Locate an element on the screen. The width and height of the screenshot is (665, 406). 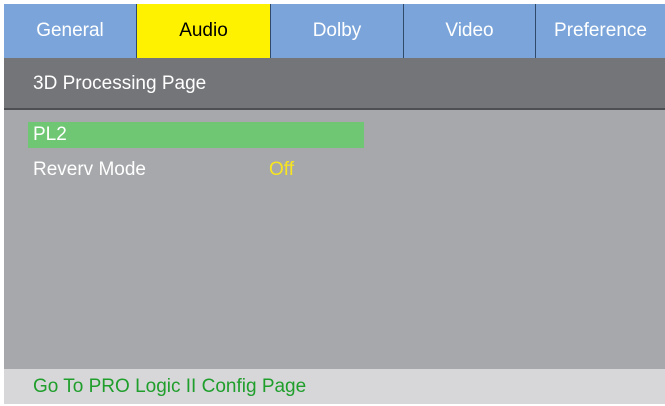
tab-dolby: Dolby is located at coordinates (337, 31).